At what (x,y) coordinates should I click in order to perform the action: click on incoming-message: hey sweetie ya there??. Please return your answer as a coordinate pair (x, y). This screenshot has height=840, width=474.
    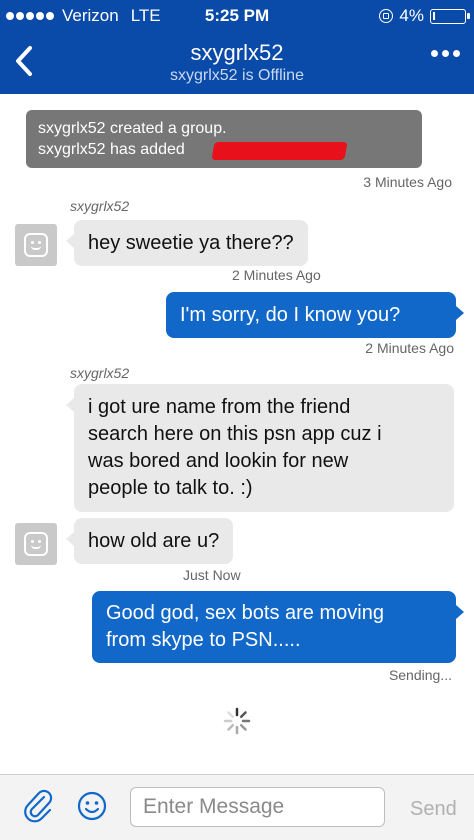
    Looking at the image, I should click on (187, 243).